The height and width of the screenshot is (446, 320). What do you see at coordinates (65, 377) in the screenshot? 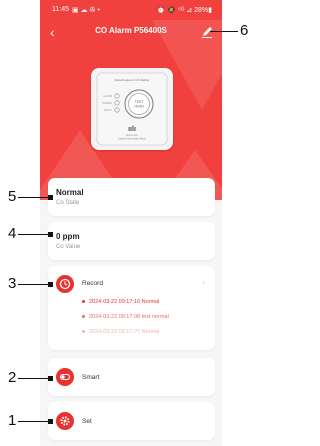
I see `smart-toggle-icon` at bounding box center [65, 377].